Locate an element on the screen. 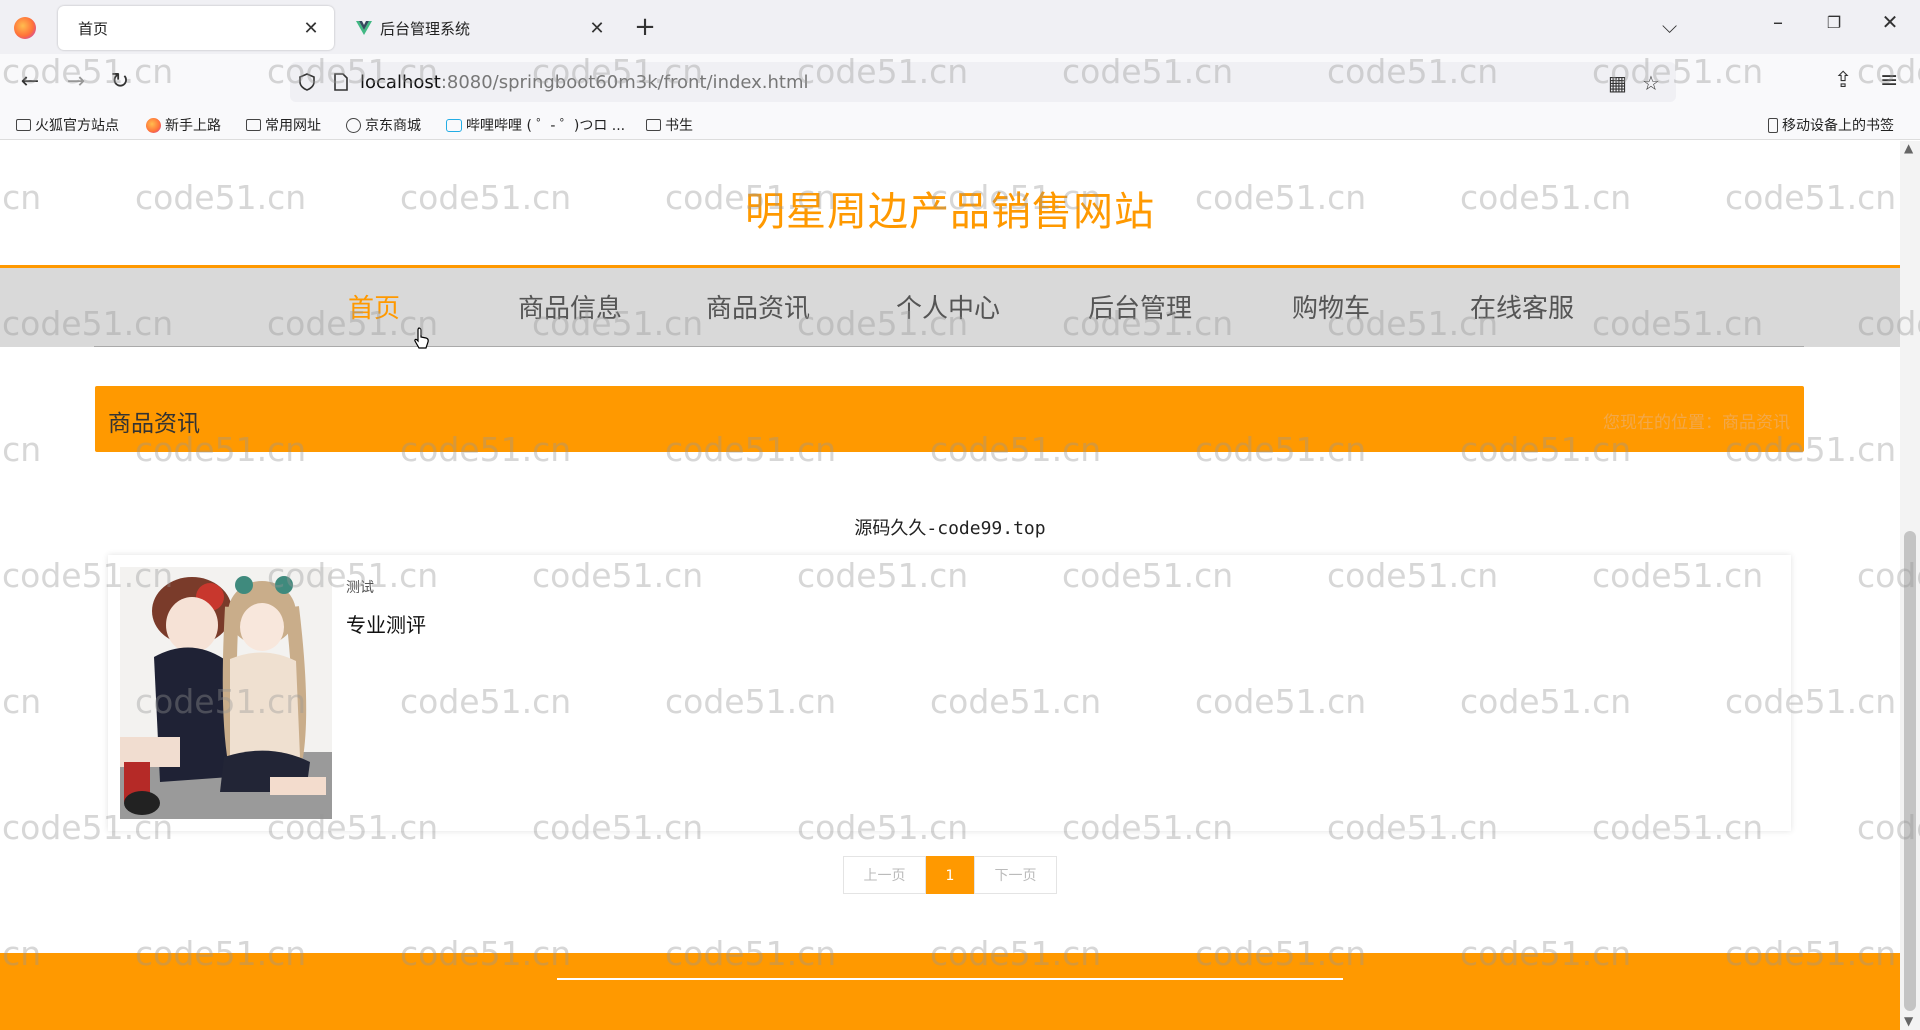  page-info-icon is located at coordinates (341, 82).